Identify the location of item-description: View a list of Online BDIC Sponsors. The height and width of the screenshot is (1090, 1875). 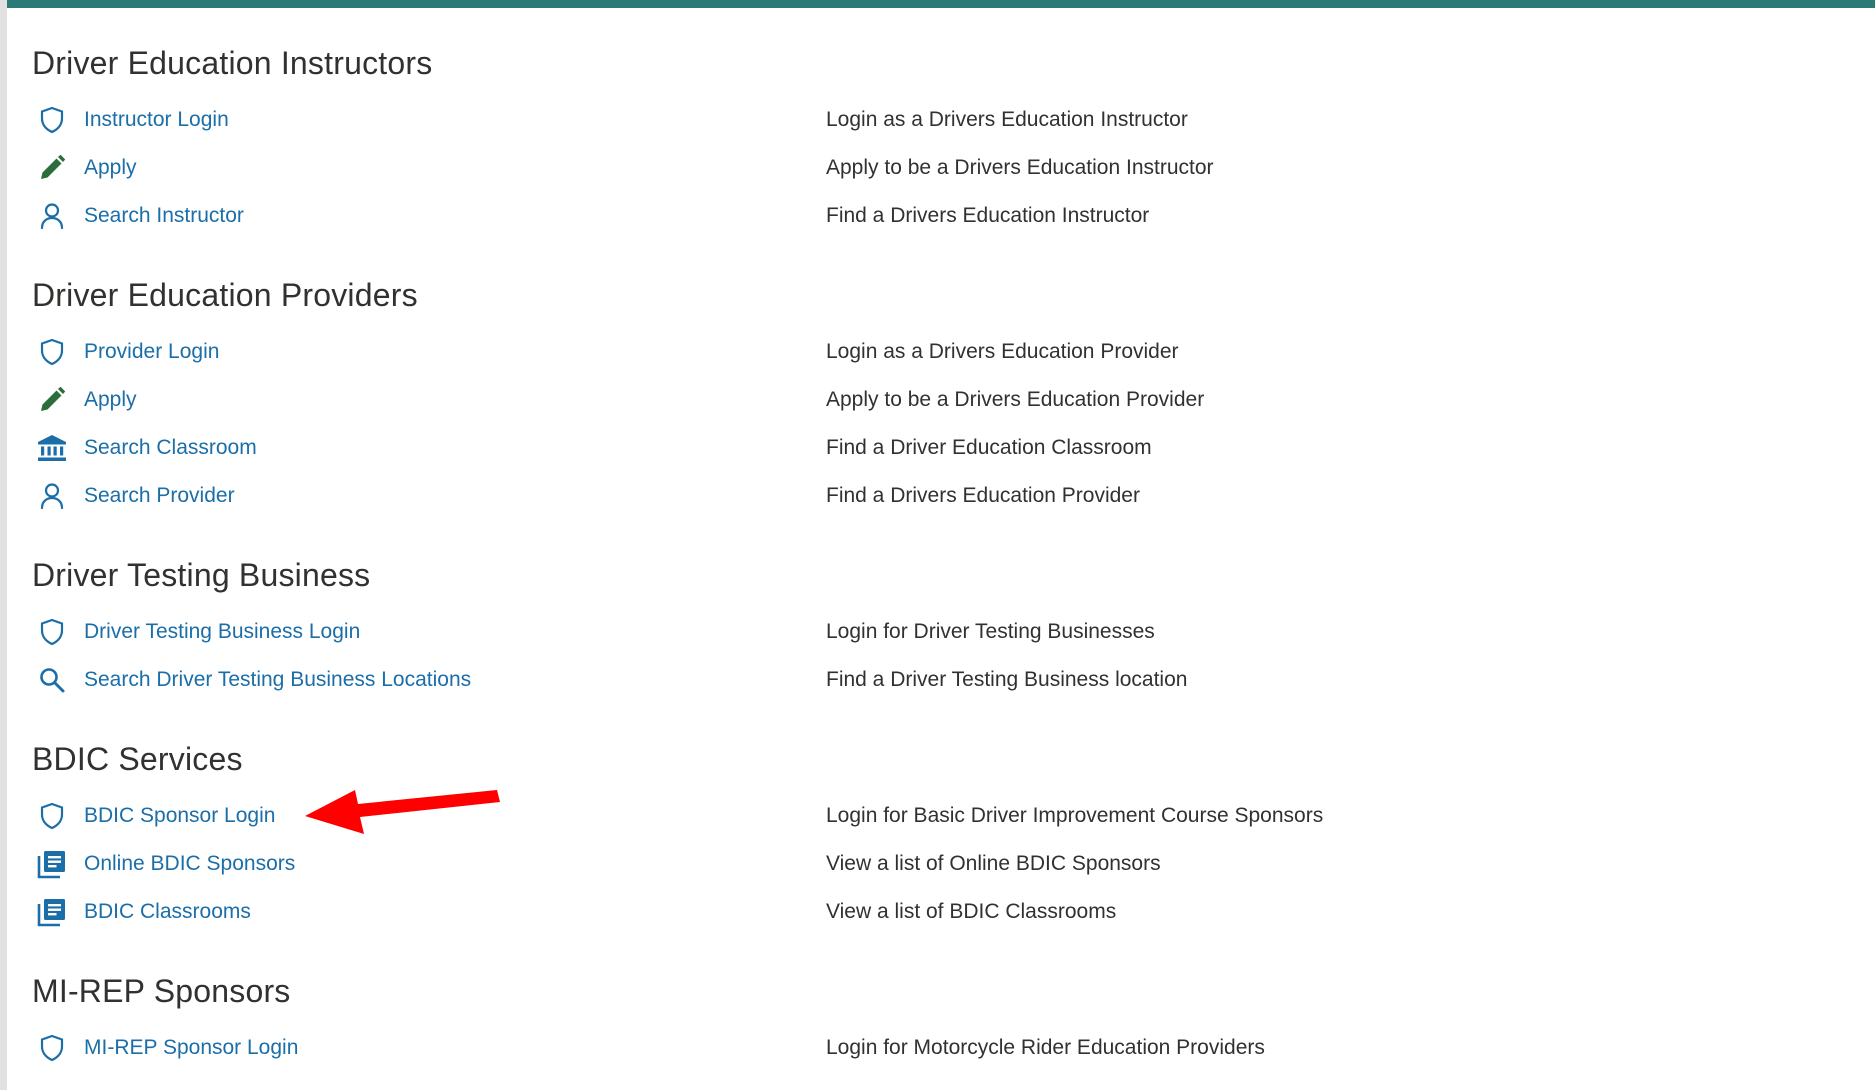
(993, 863).